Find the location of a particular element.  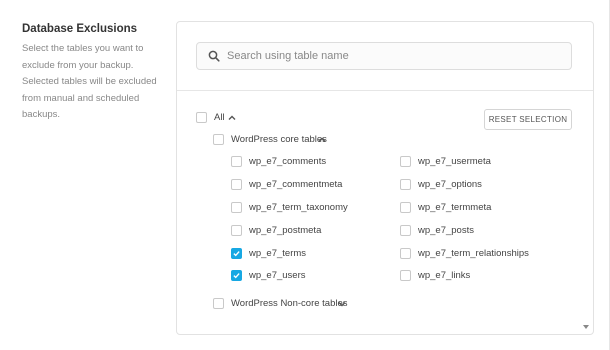

table-checkbox-terms is located at coordinates (236, 253).